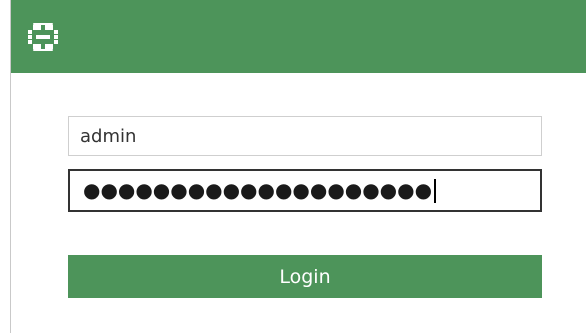  I want to click on password-input: ●●●●●●●●●●●●●●●●●●●●, so click(305, 190).